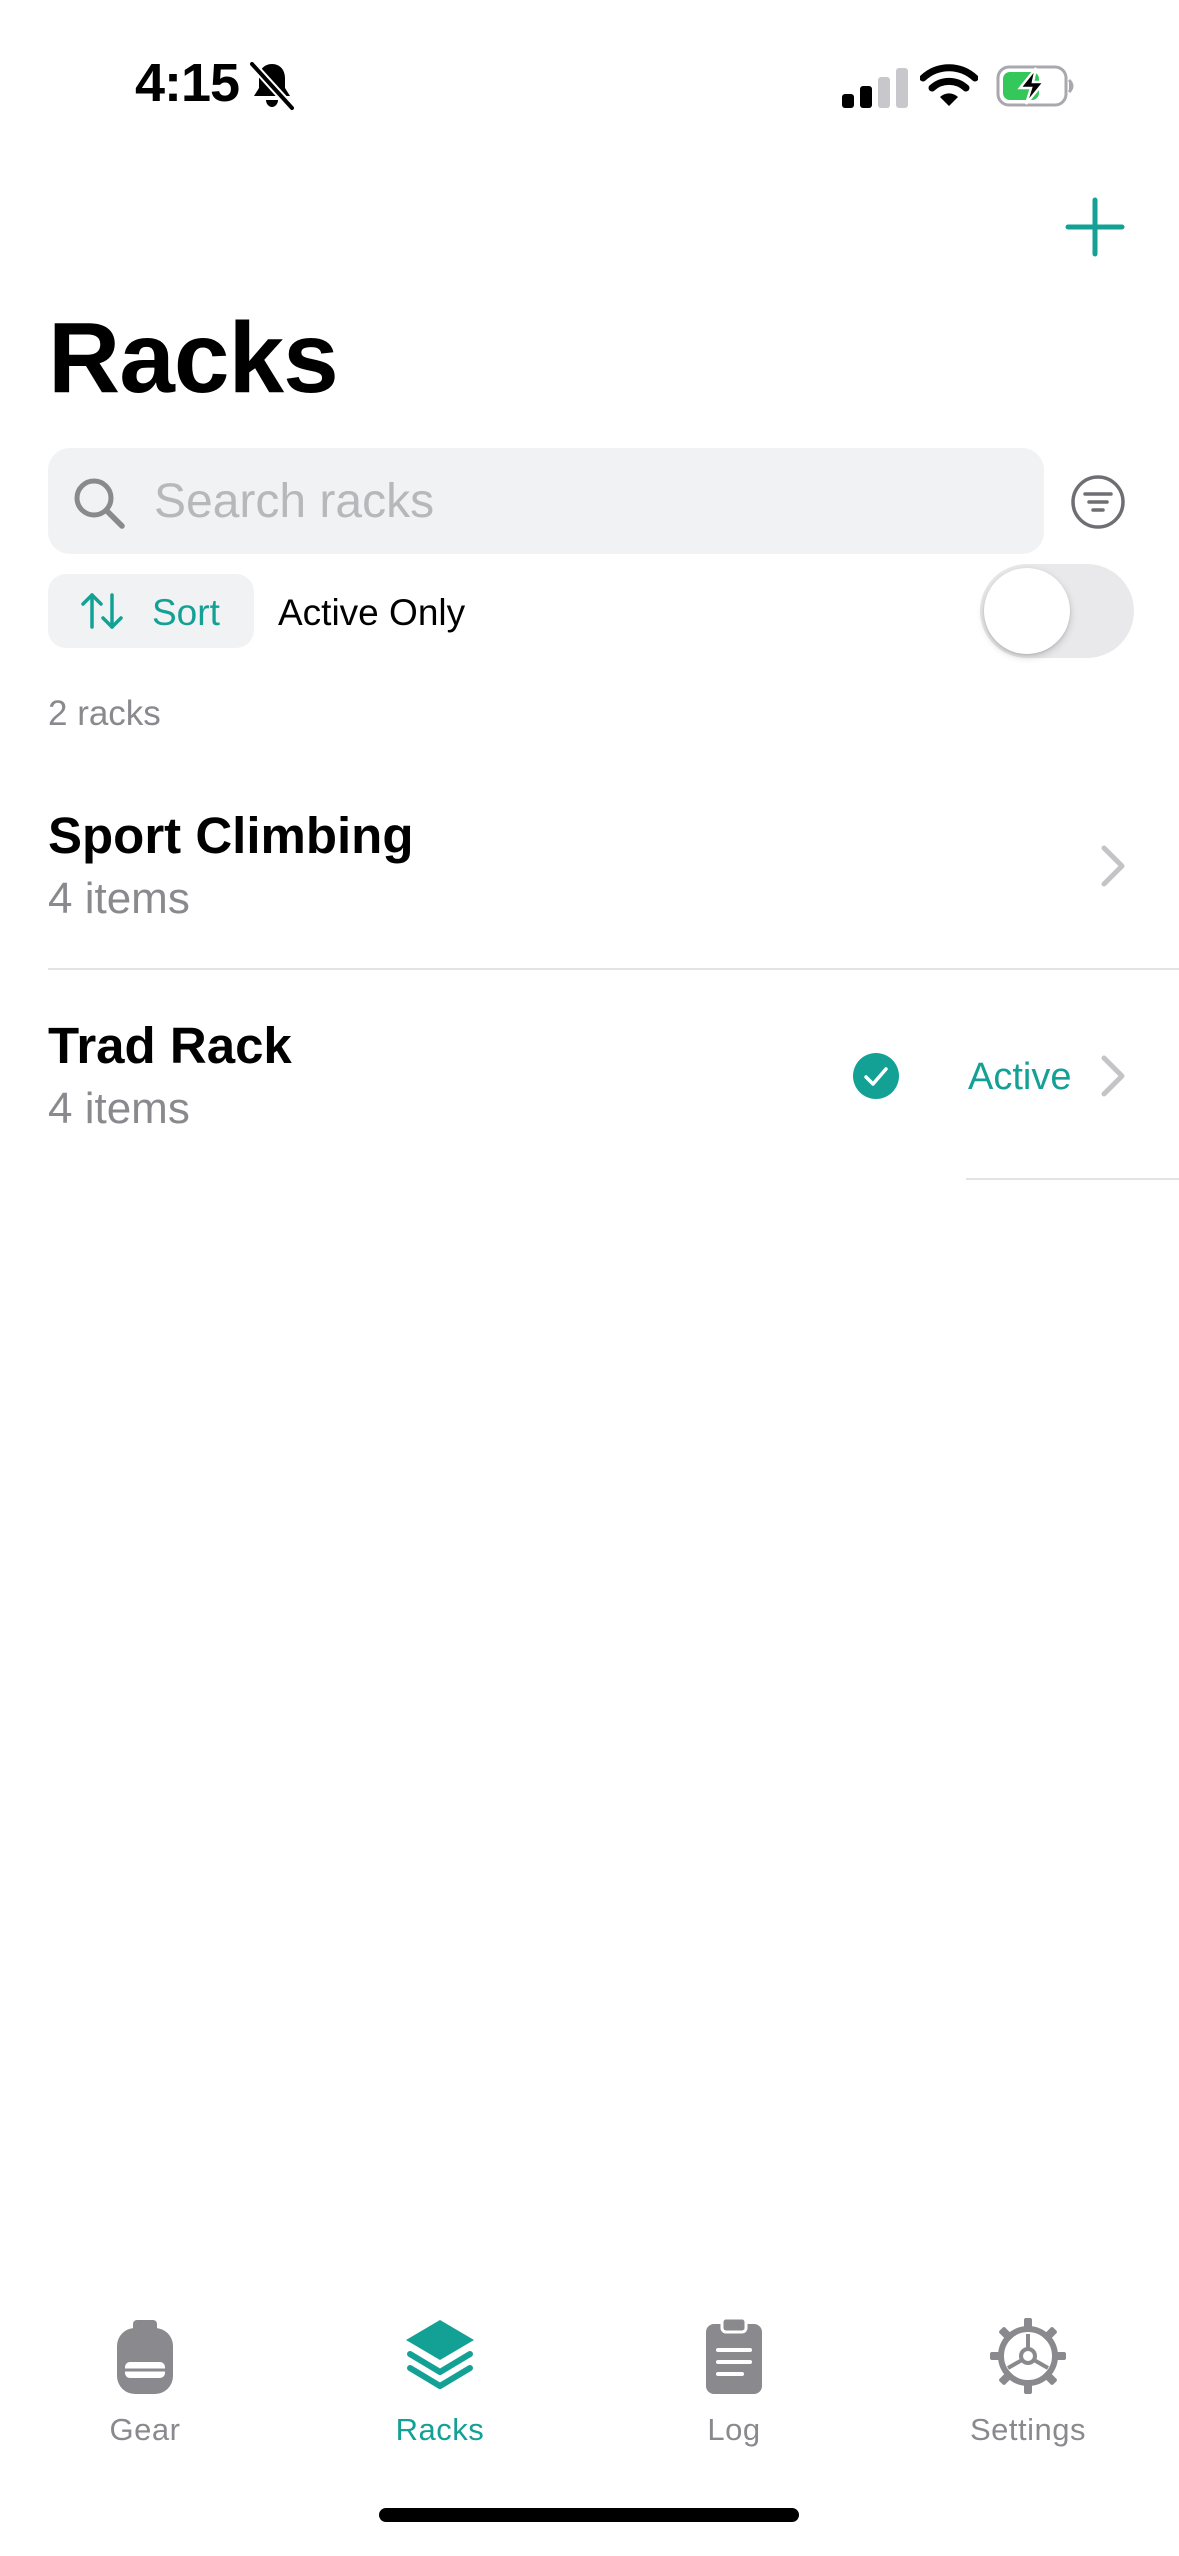 The width and height of the screenshot is (1179, 2556). I want to click on tab-gear: Gear, so click(145, 2380).